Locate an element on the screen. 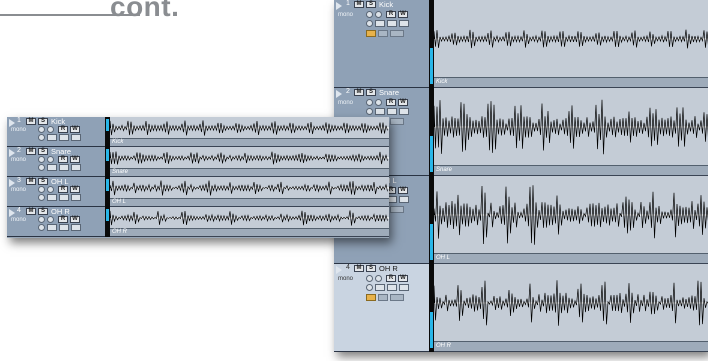  track-name: Kick is located at coordinates (386, 4).